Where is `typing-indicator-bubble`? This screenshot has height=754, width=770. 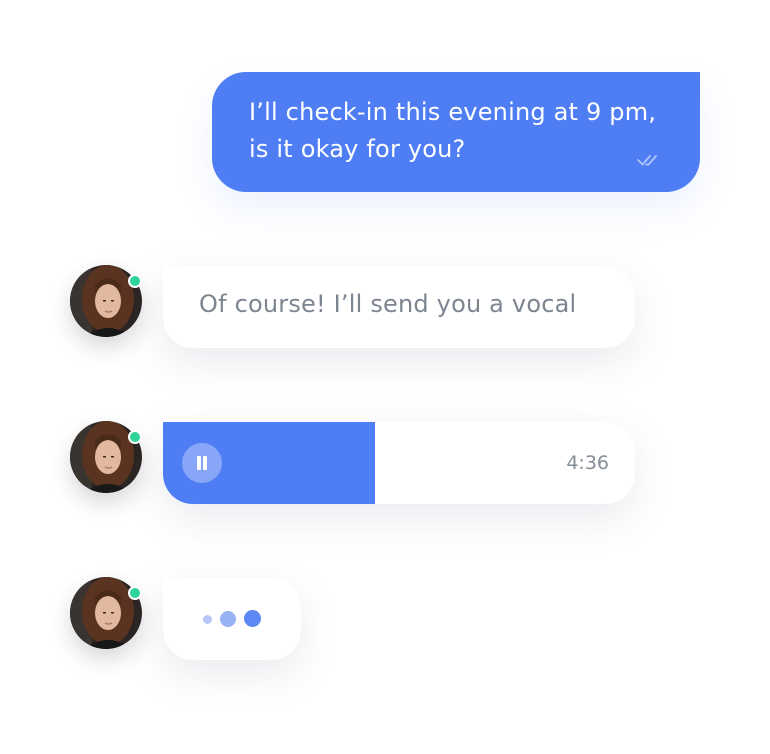 typing-indicator-bubble is located at coordinates (232, 619).